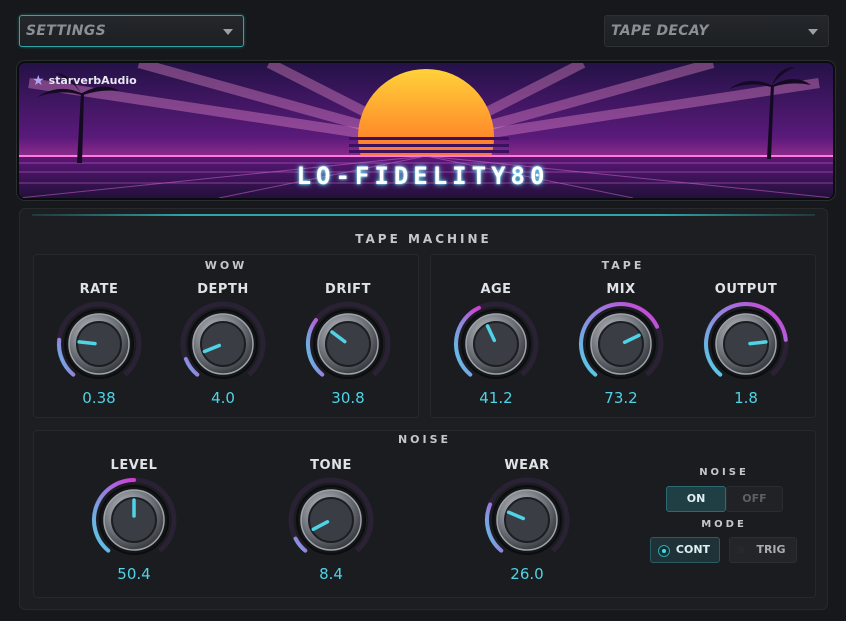  Describe the element at coordinates (423, 215) in the screenshot. I see `accent-line` at that location.